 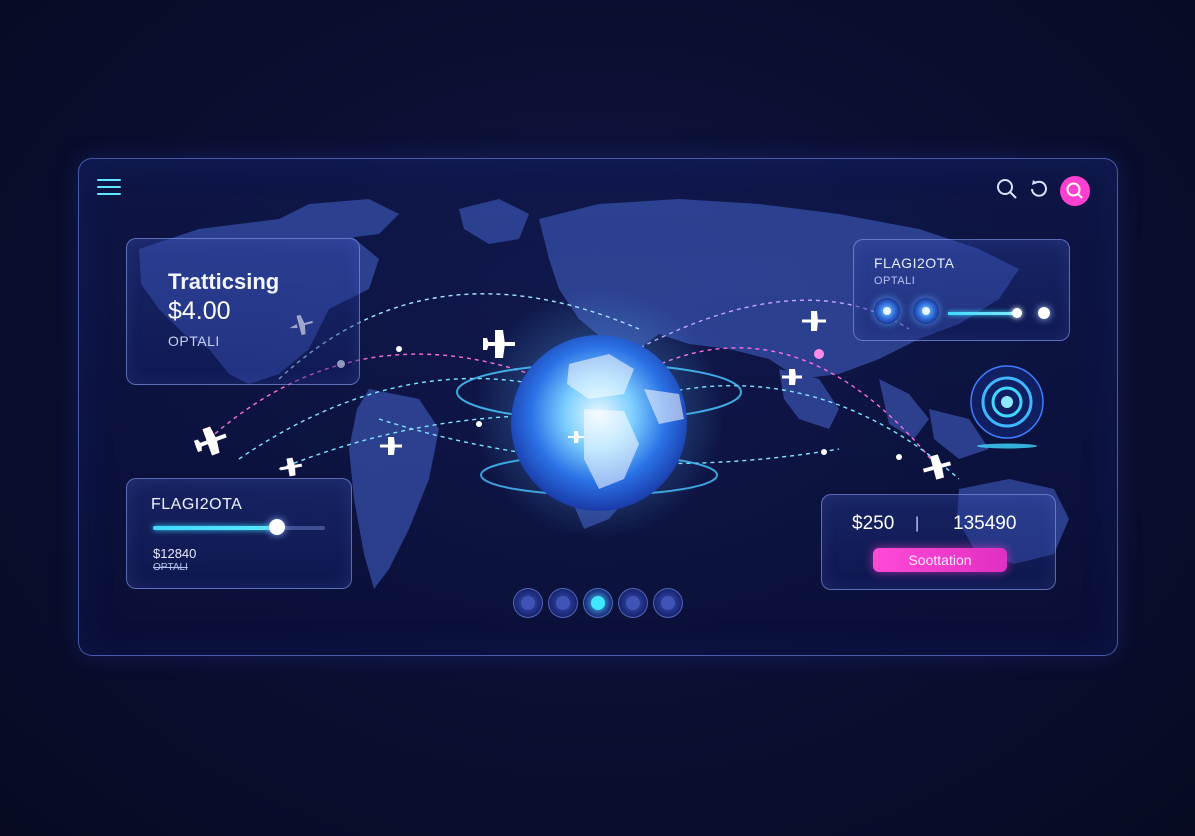 I want to click on card-price: $12840, so click(x=175, y=553).